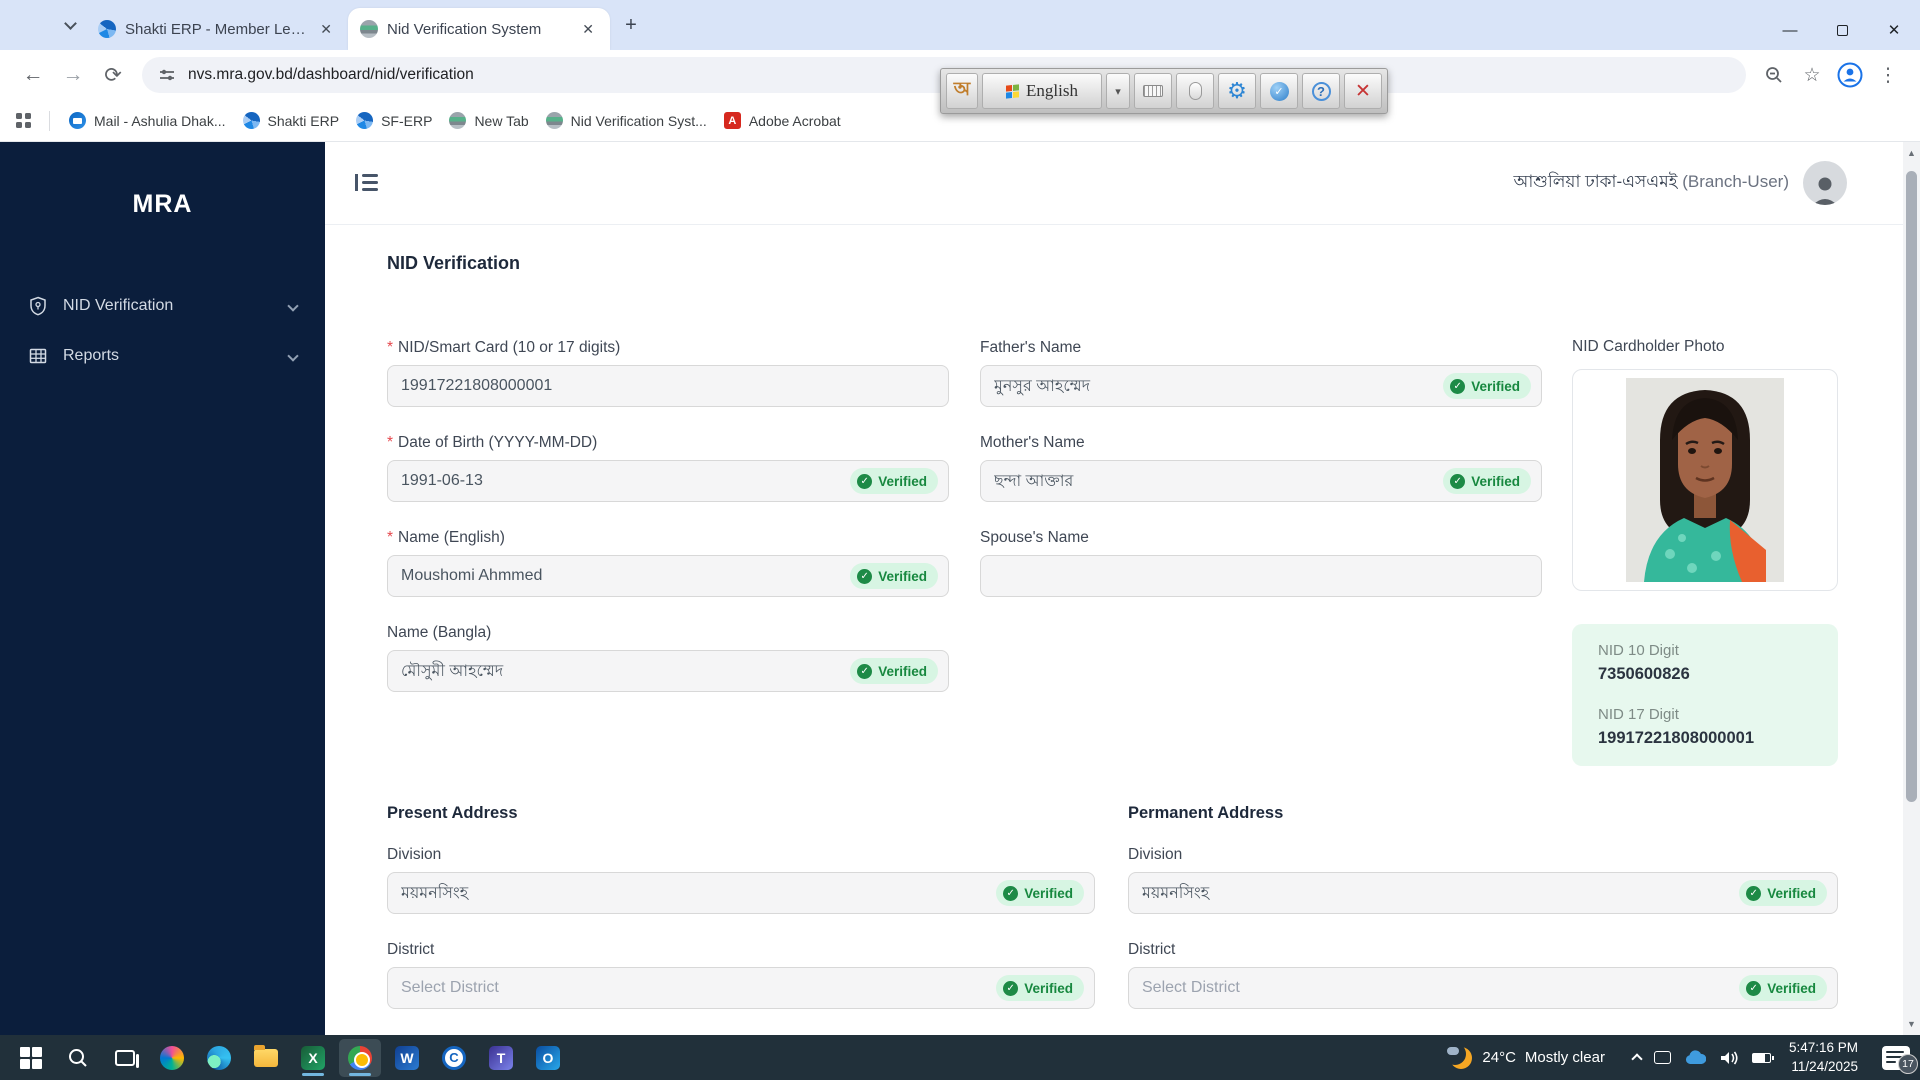 This screenshot has height=1080, width=1920. I want to click on excel-icon: X, so click(313, 1057).